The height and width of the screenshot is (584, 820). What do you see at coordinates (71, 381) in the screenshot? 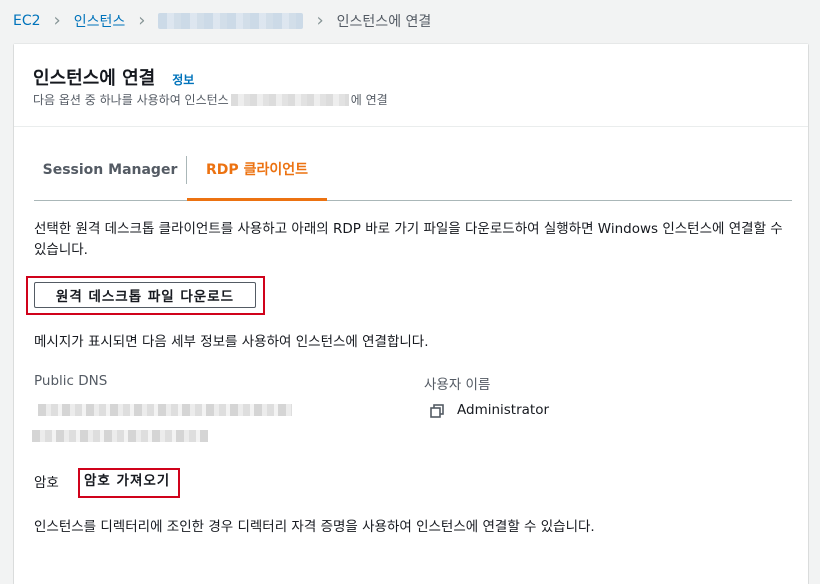
I see `public-dns-label: Public DNS` at bounding box center [71, 381].